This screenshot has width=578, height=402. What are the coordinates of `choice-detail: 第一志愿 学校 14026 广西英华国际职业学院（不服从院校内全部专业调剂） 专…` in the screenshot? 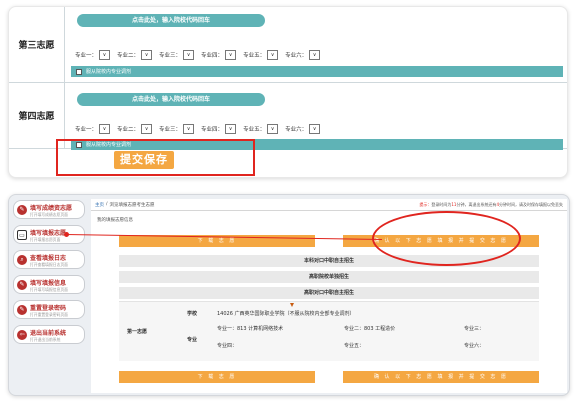 It's located at (329, 331).